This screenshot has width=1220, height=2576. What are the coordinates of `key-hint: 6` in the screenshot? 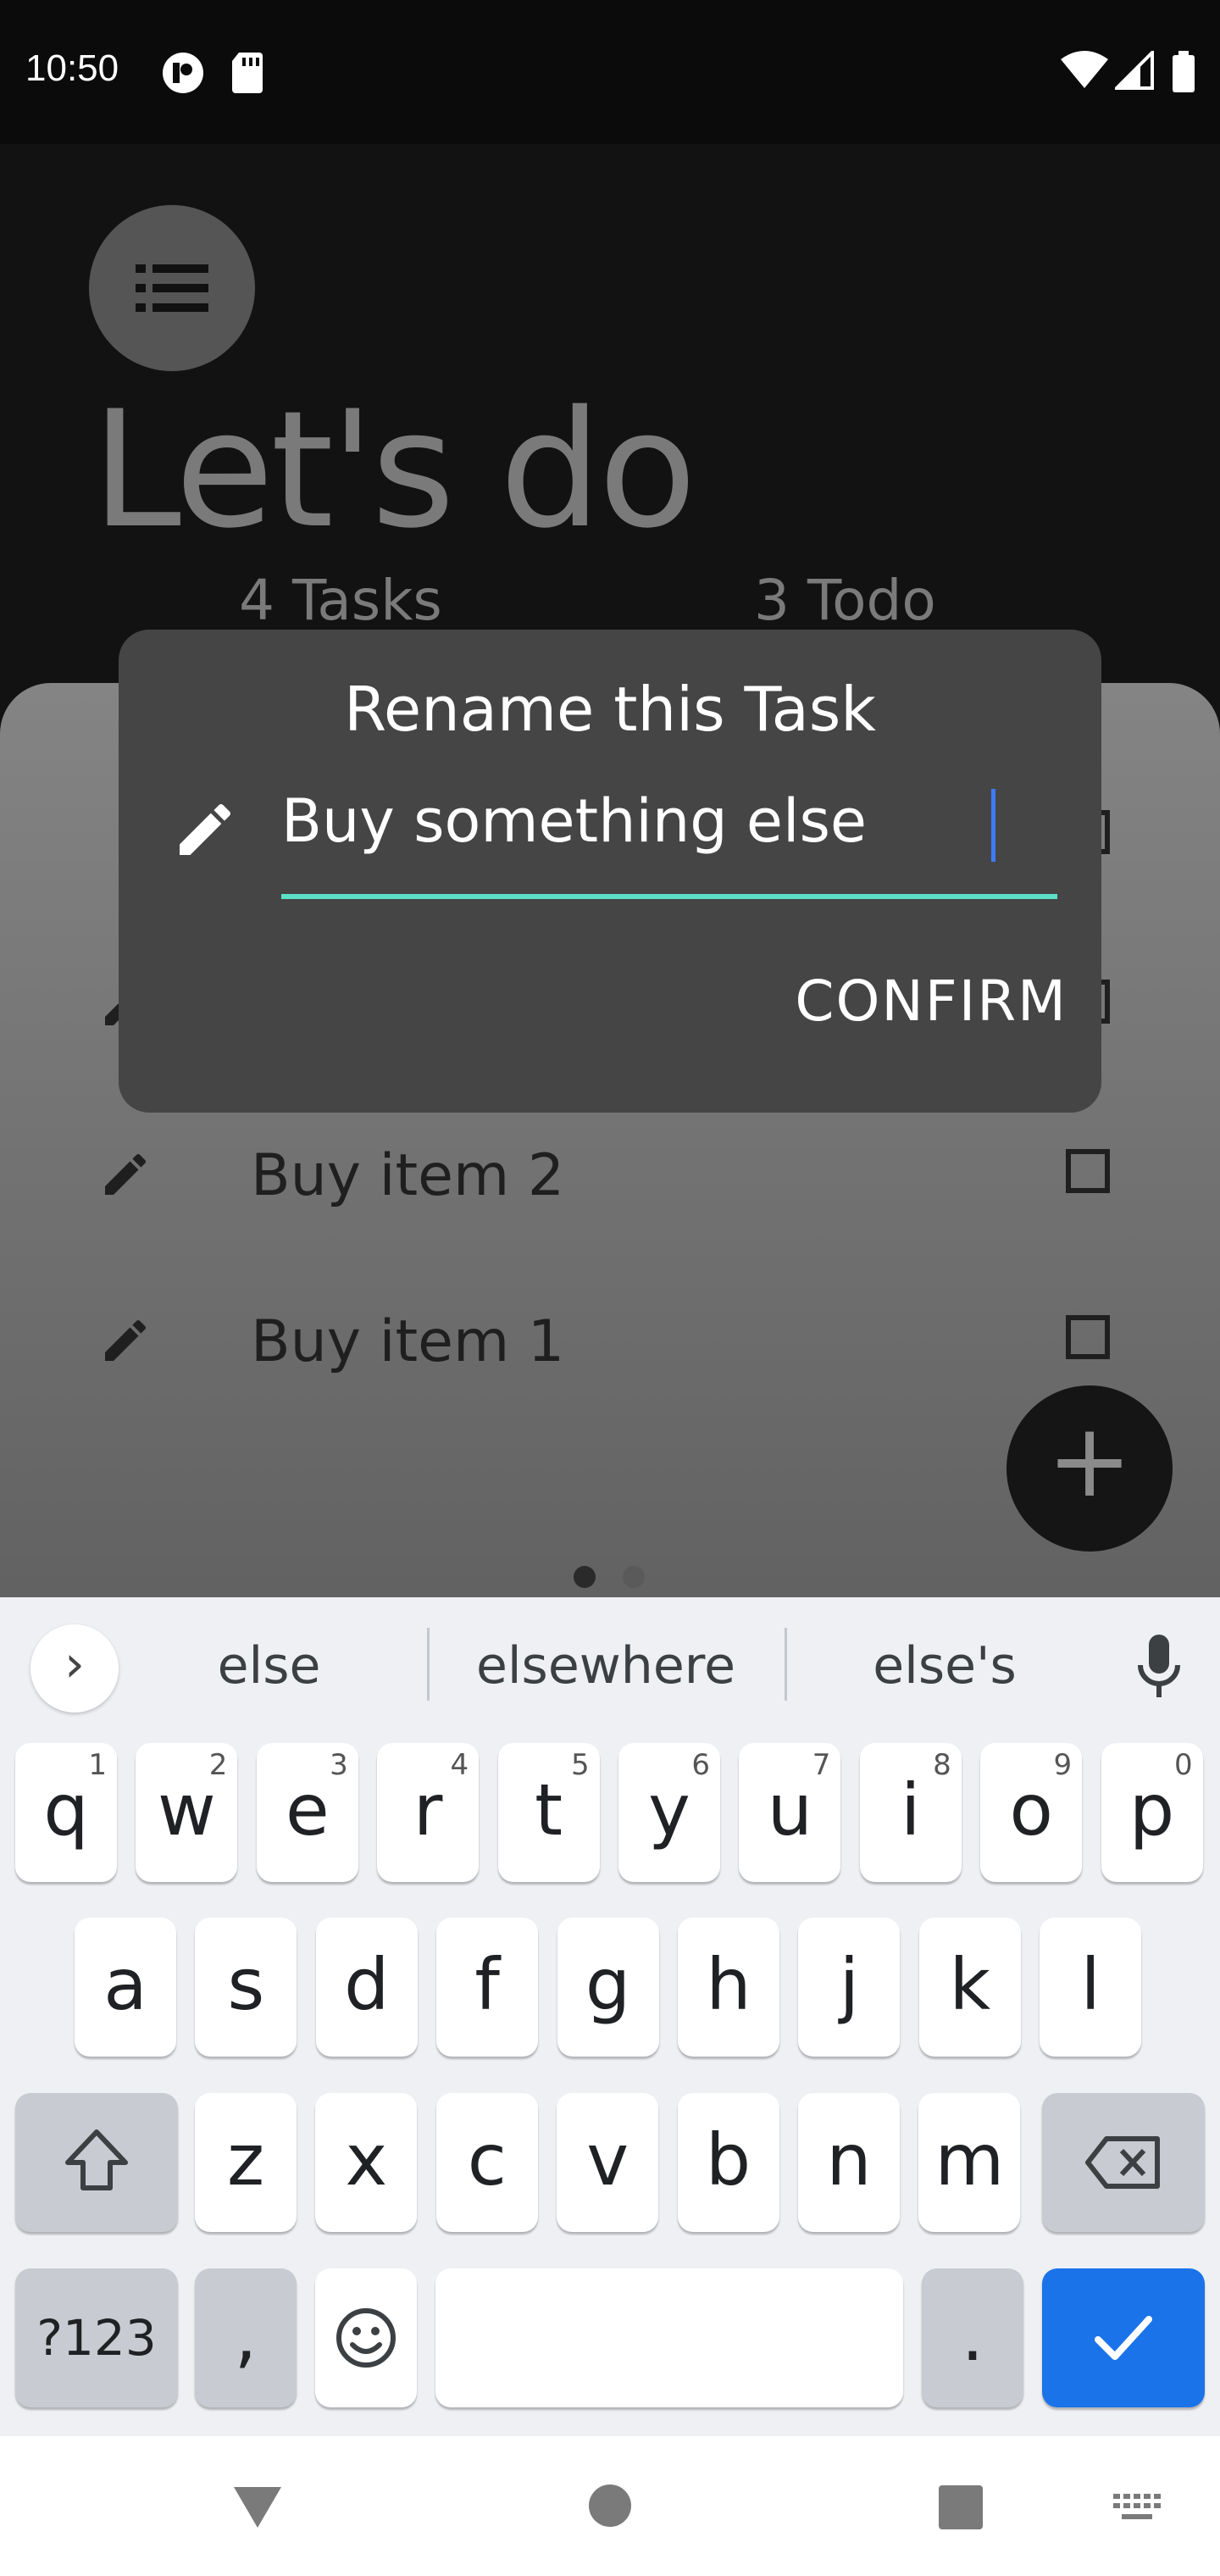 It's located at (700, 1765).